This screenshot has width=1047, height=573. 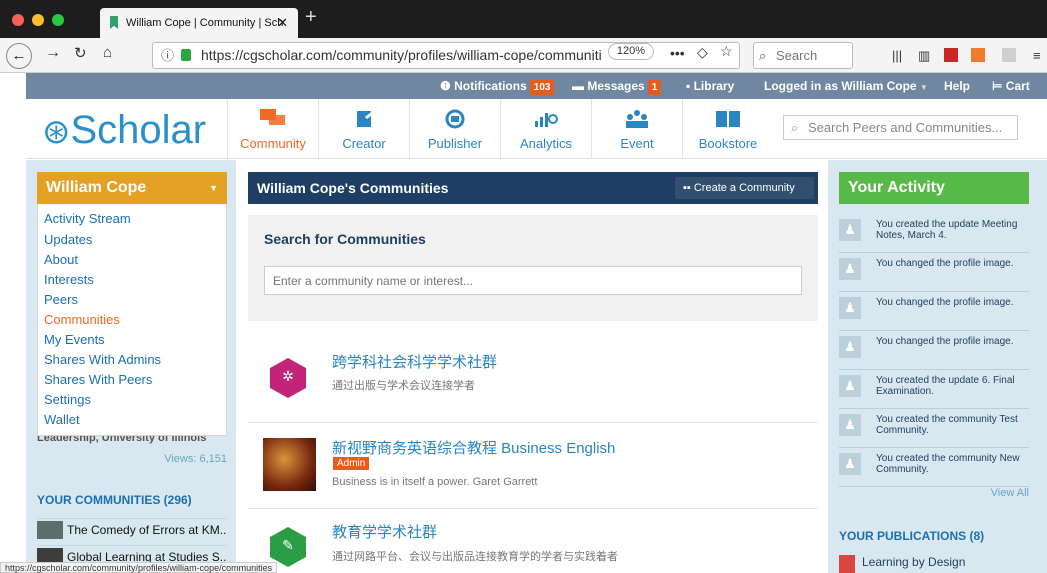 I want to click on menu-item-updates: Updates, so click(x=68, y=239).